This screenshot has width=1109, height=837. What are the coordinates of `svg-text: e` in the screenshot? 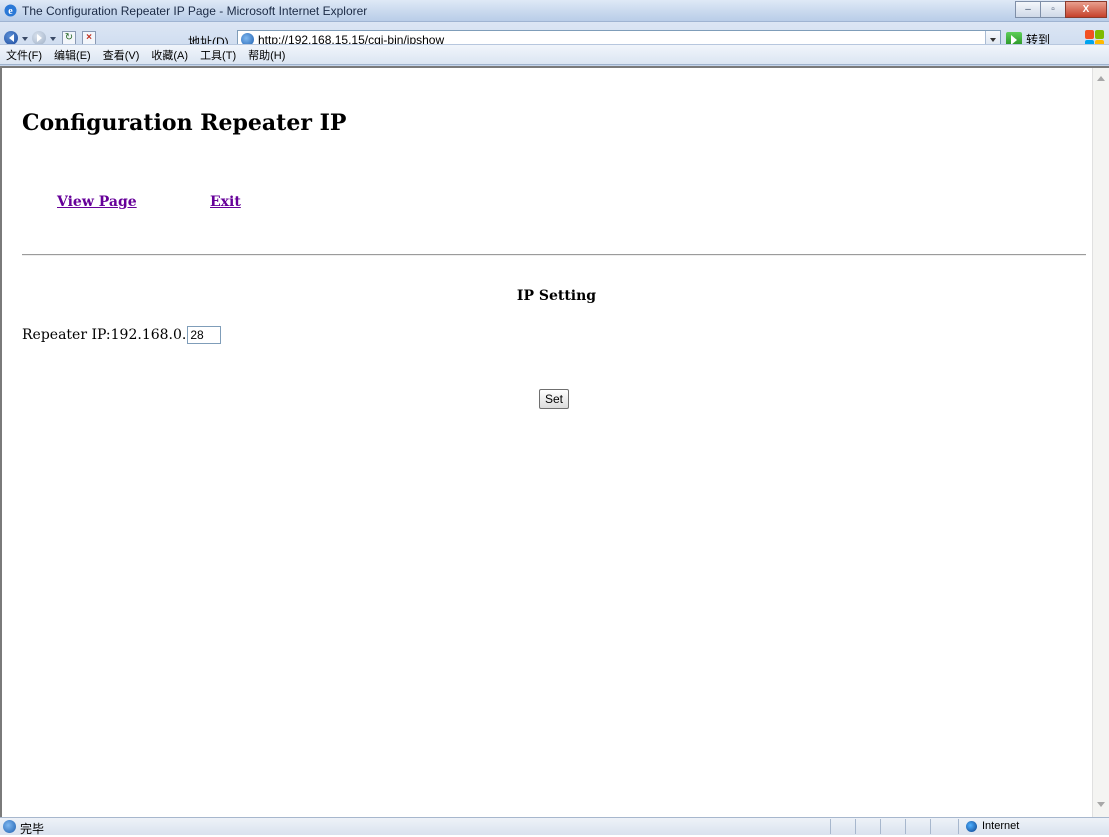 It's located at (10, 11).